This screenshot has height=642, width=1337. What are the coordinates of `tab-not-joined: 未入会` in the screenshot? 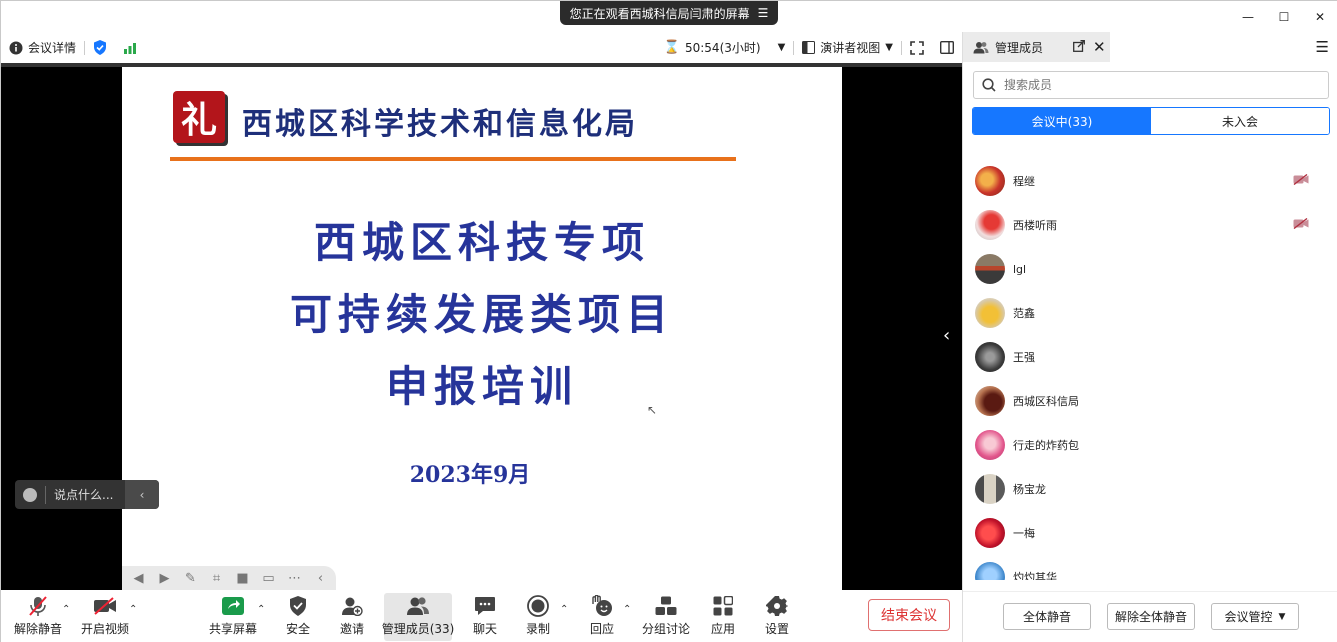 It's located at (1240, 121).